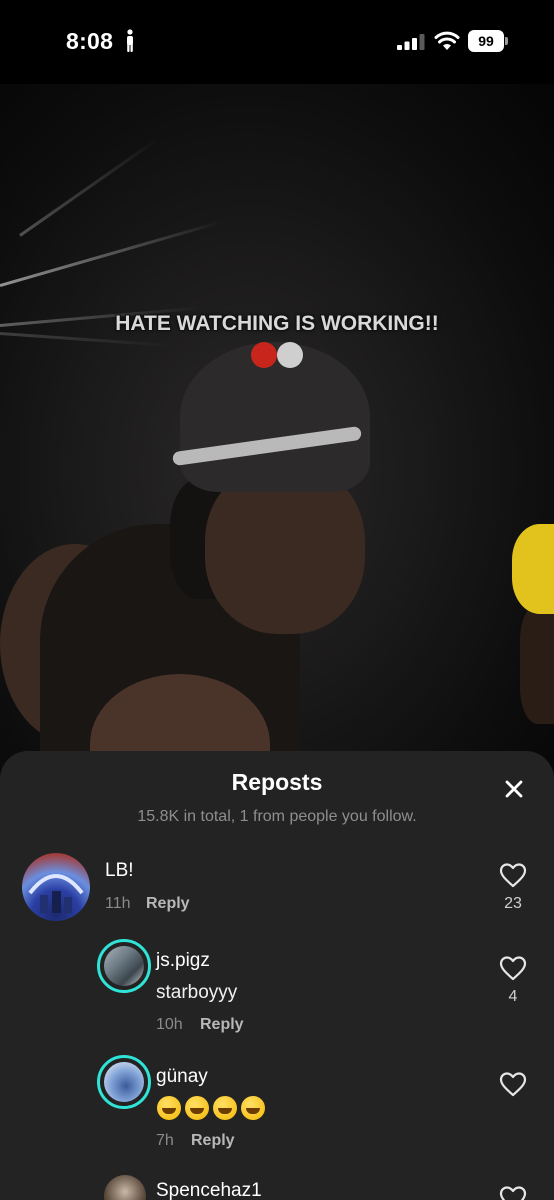 The width and height of the screenshot is (554, 1200). I want to click on battery-icon: 99, so click(488, 41).